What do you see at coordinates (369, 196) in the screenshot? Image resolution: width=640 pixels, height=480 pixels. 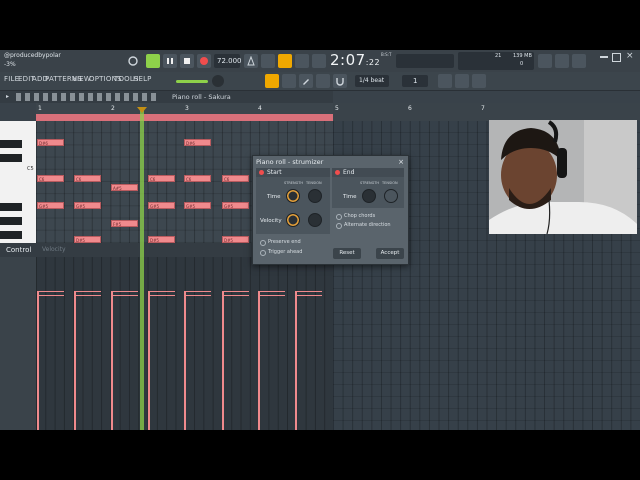 I see `end-time-strength-knob` at bounding box center [369, 196].